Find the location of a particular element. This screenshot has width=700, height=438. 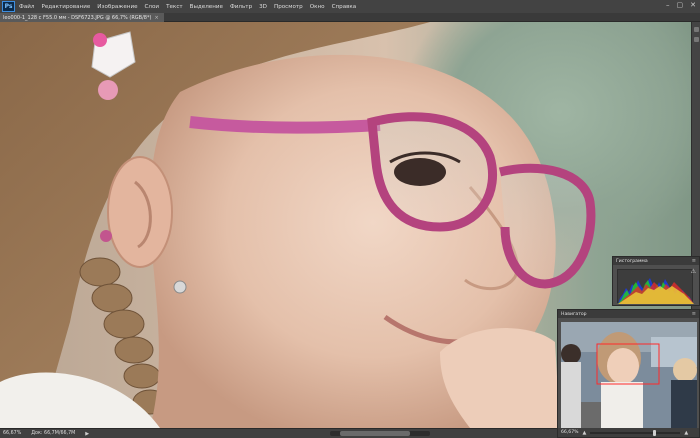

dock-panel-icon is located at coordinates (696, 39).